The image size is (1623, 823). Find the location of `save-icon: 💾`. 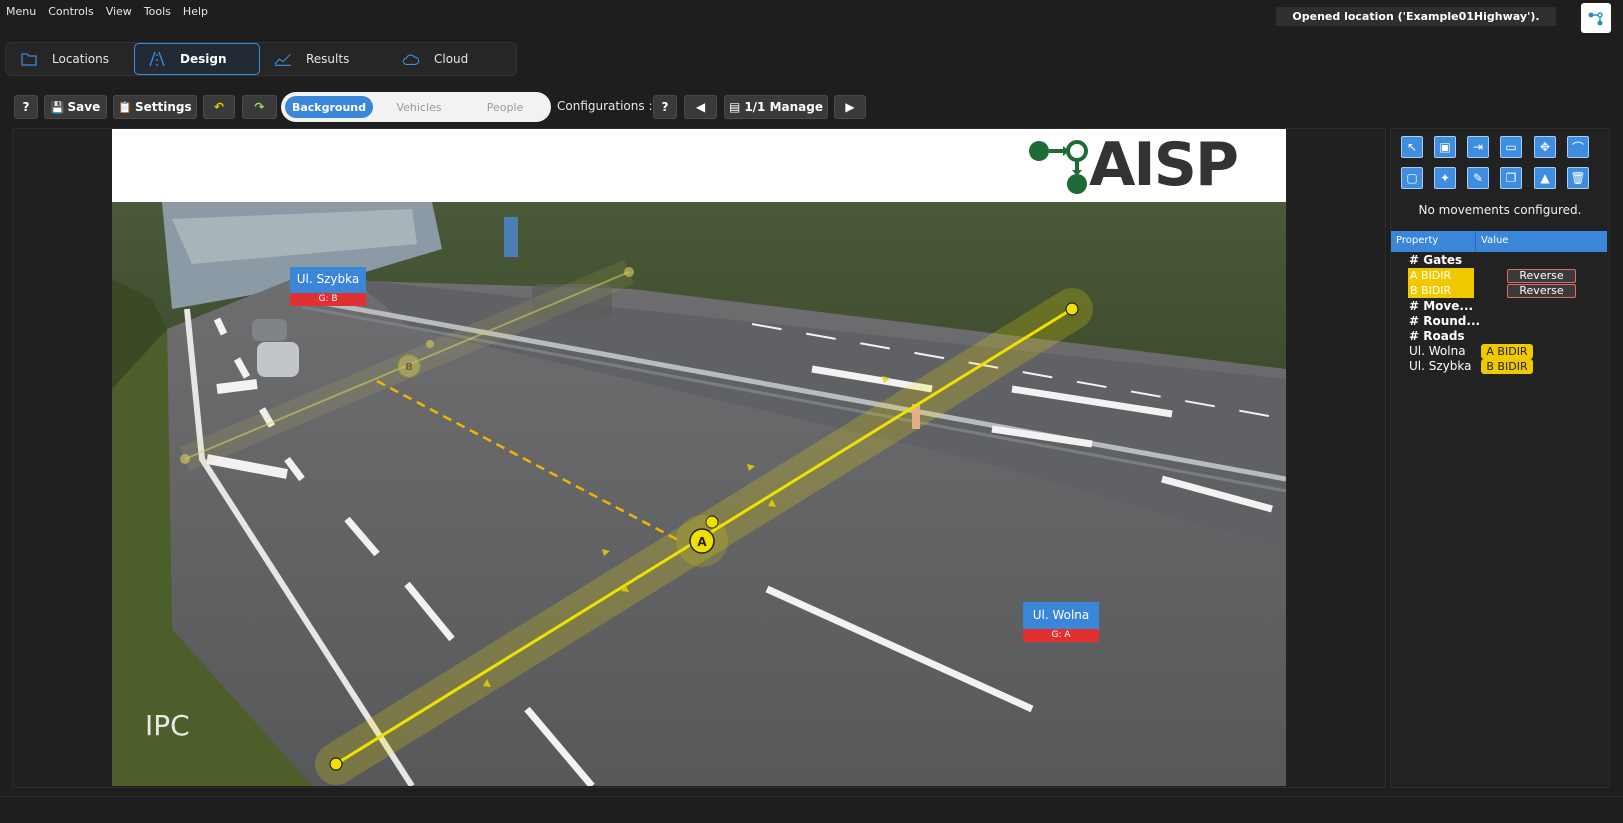

save-icon: 💾 is located at coordinates (57, 107).